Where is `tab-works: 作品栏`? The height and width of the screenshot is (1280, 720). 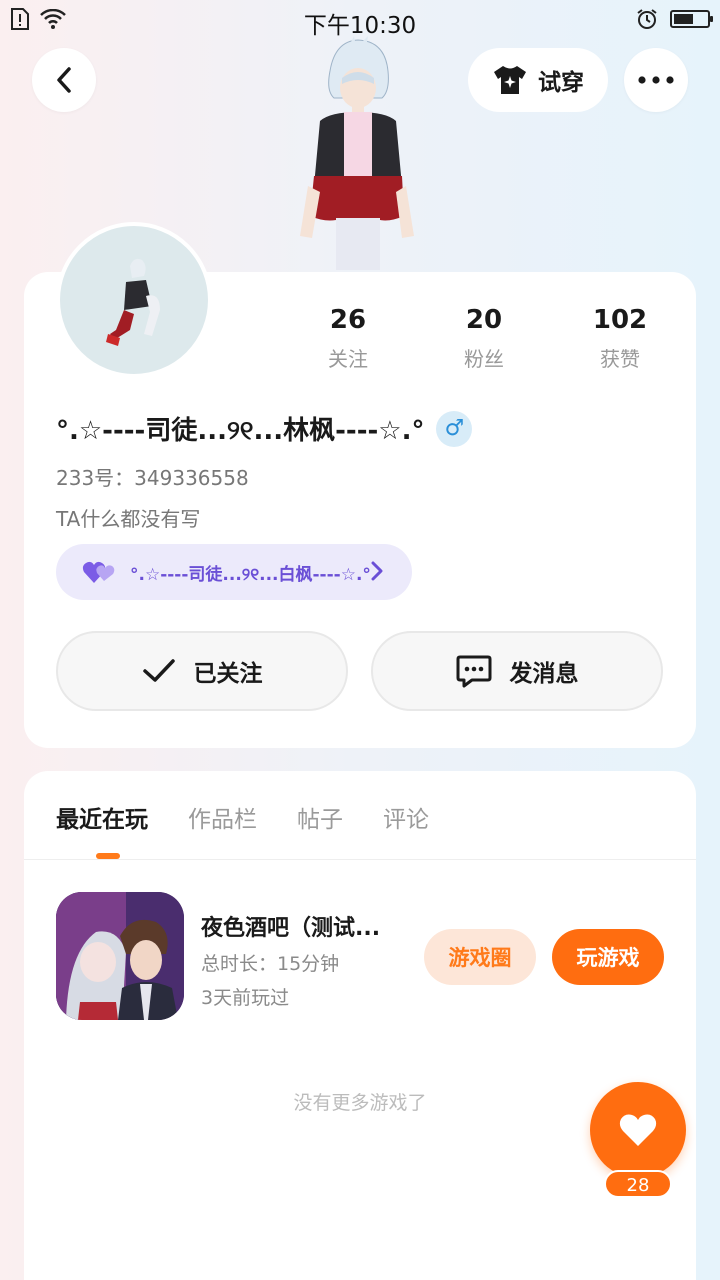 tab-works: 作品栏 is located at coordinates (222, 817).